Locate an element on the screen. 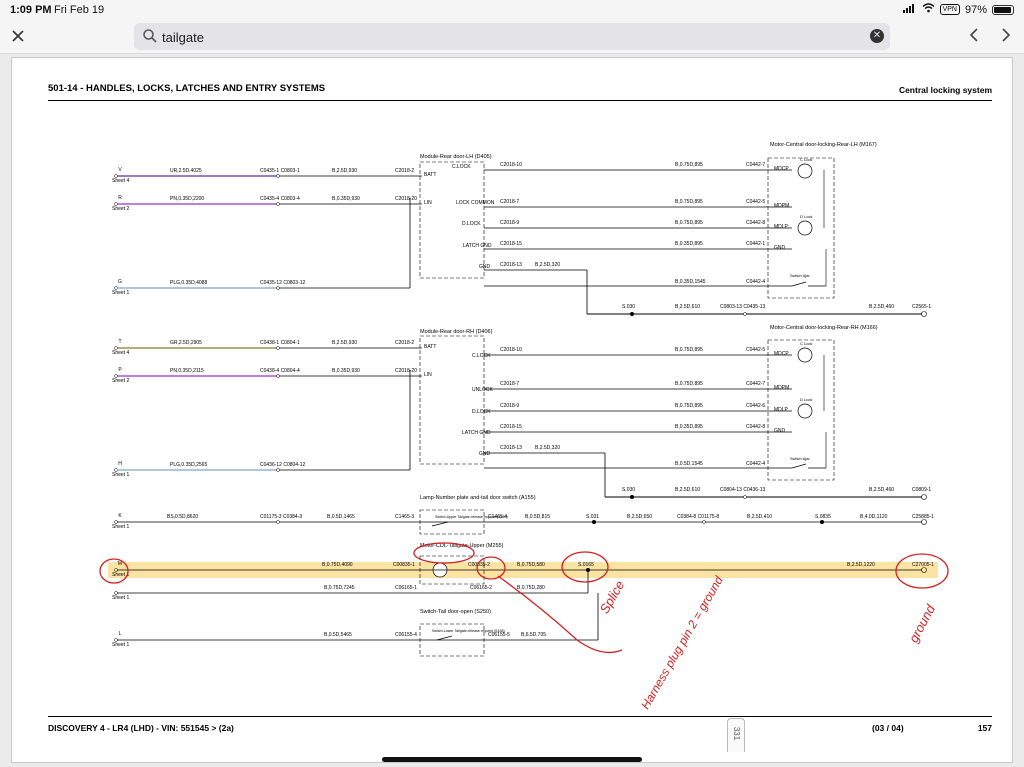  rh-out2-conn: C0442-6 is located at coordinates (755, 406).